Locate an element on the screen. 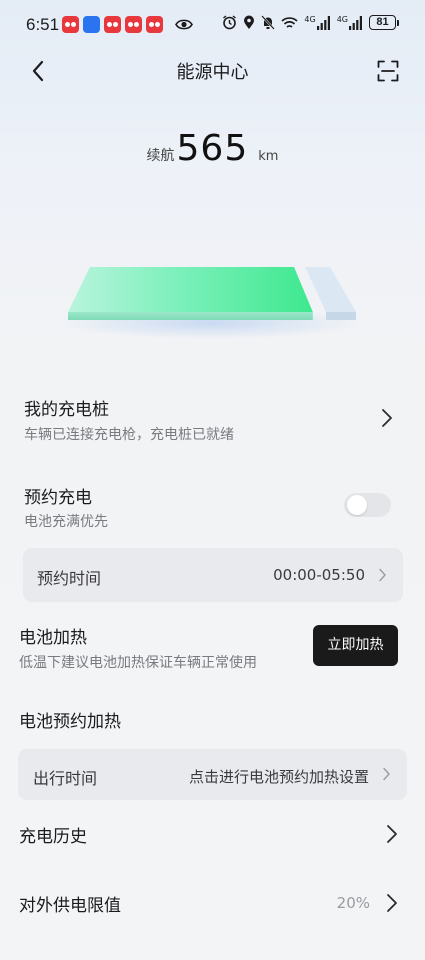  signal-group-2: 4G is located at coordinates (349, 22).